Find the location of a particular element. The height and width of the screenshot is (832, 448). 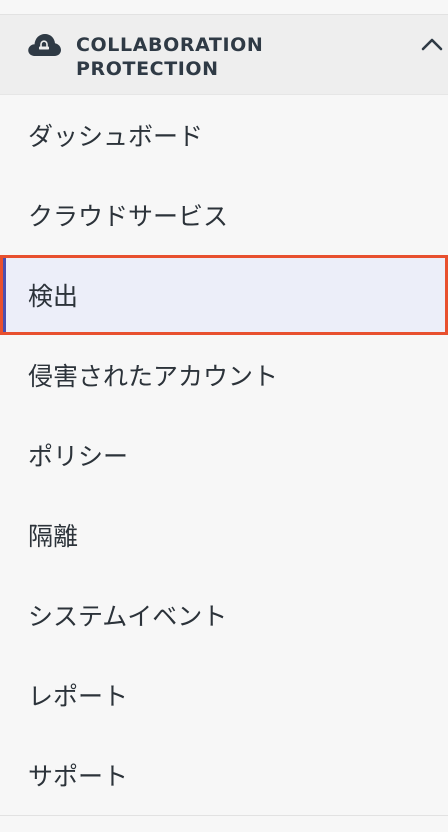

menu-item-support: サポート is located at coordinates (224, 775).